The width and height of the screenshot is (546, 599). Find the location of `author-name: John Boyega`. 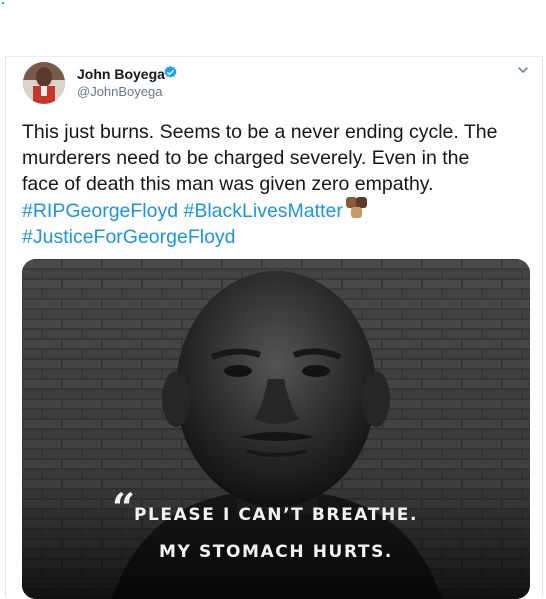

author-name: John Boyega is located at coordinates (121, 74).